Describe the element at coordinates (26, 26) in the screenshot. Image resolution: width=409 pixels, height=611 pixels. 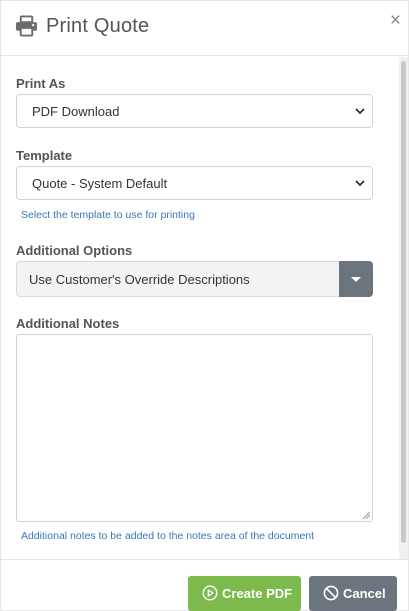
I see `printer-icon` at that location.